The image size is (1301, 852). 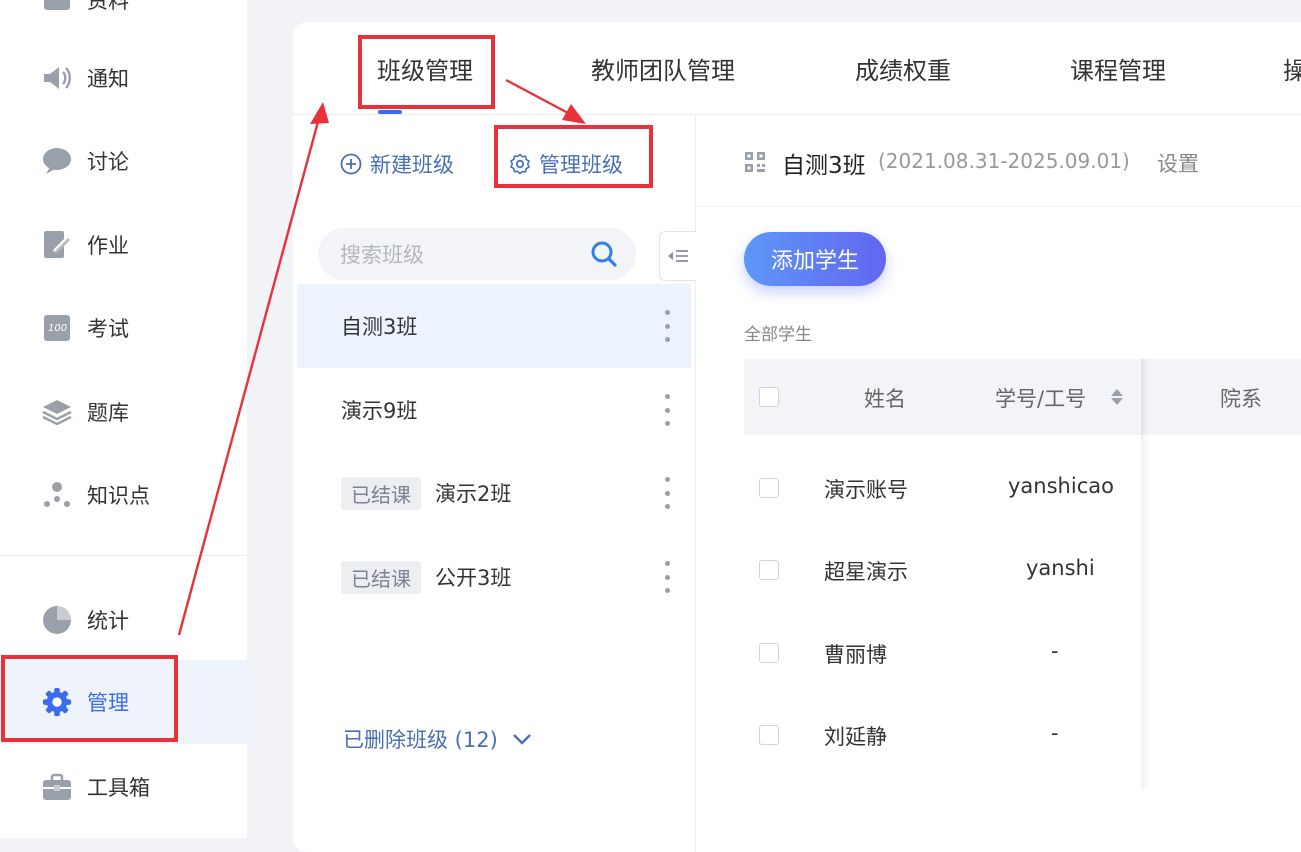 What do you see at coordinates (824, 166) in the screenshot?
I see `class-title: 自测3班` at bounding box center [824, 166].